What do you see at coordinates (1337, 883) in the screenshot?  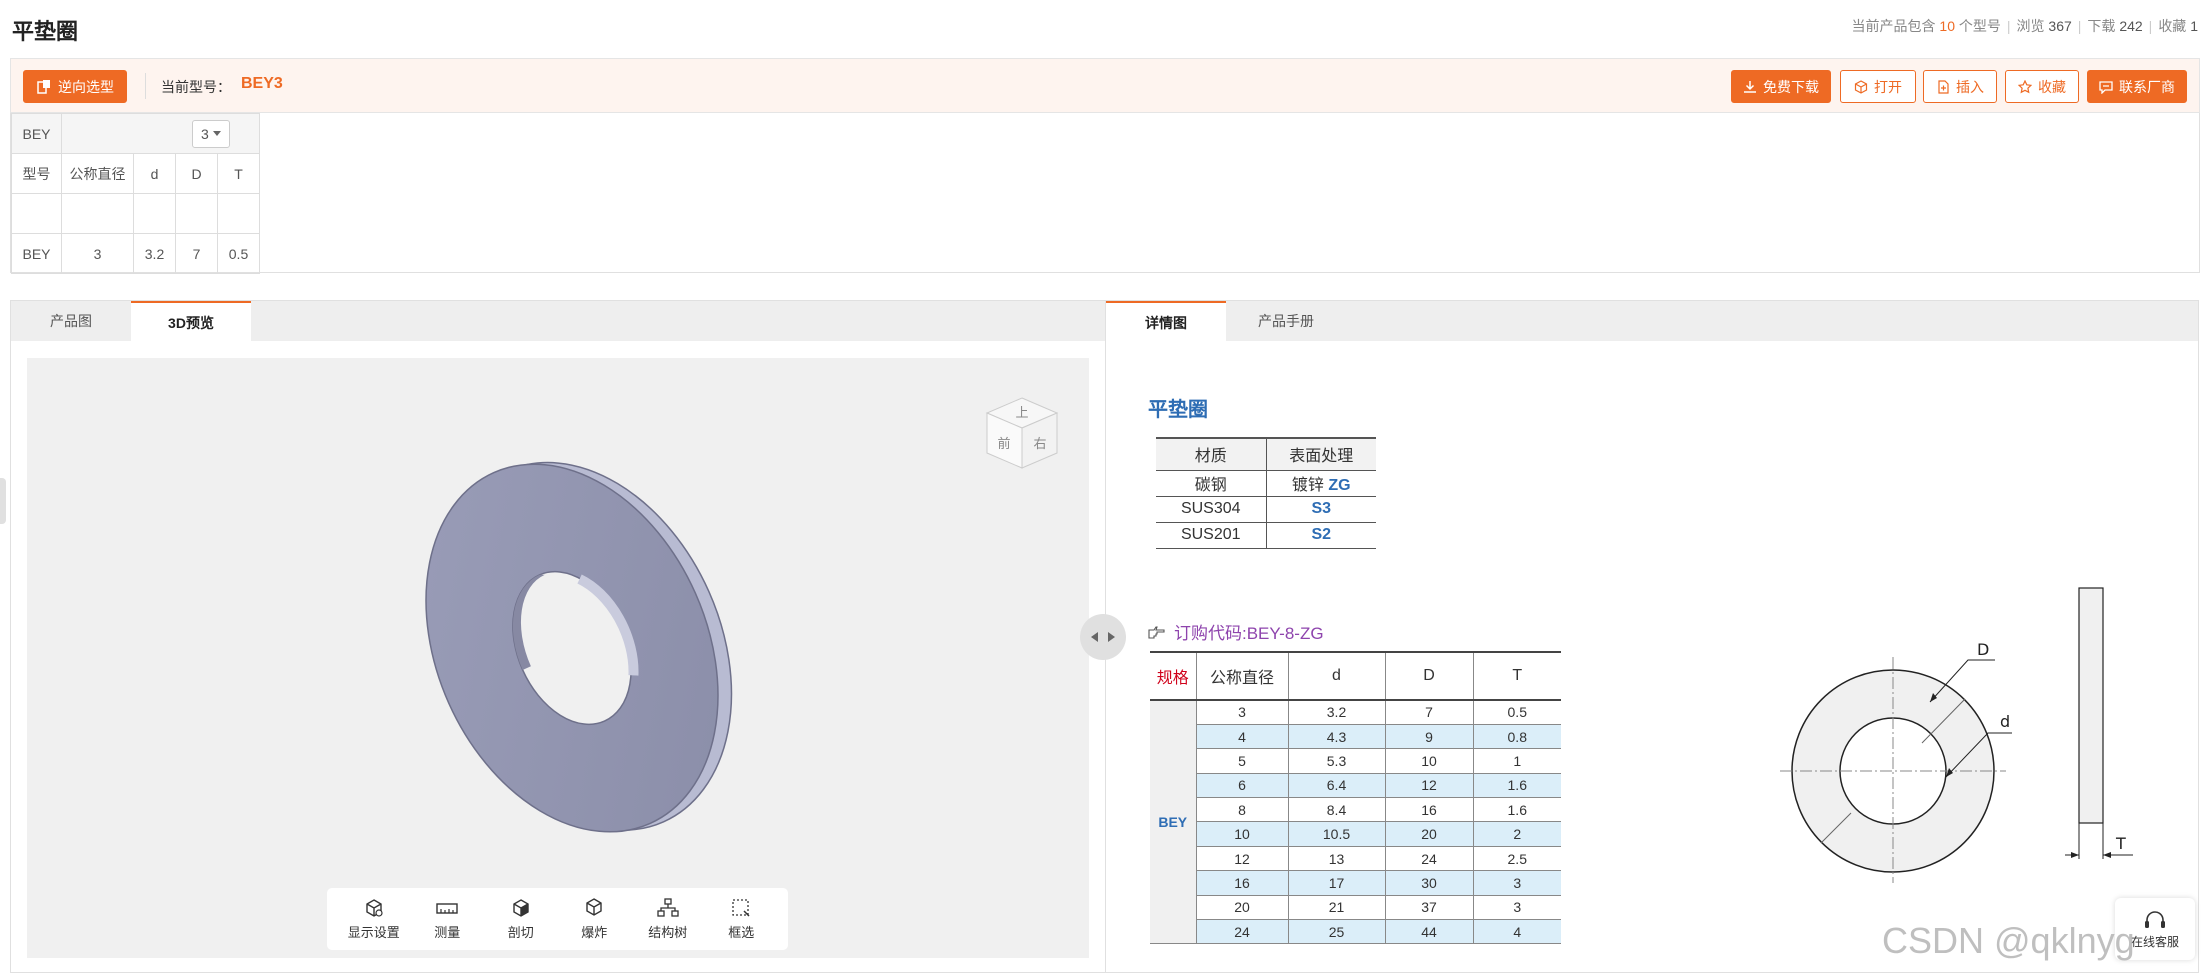 I see `spec-cell: 17` at bounding box center [1337, 883].